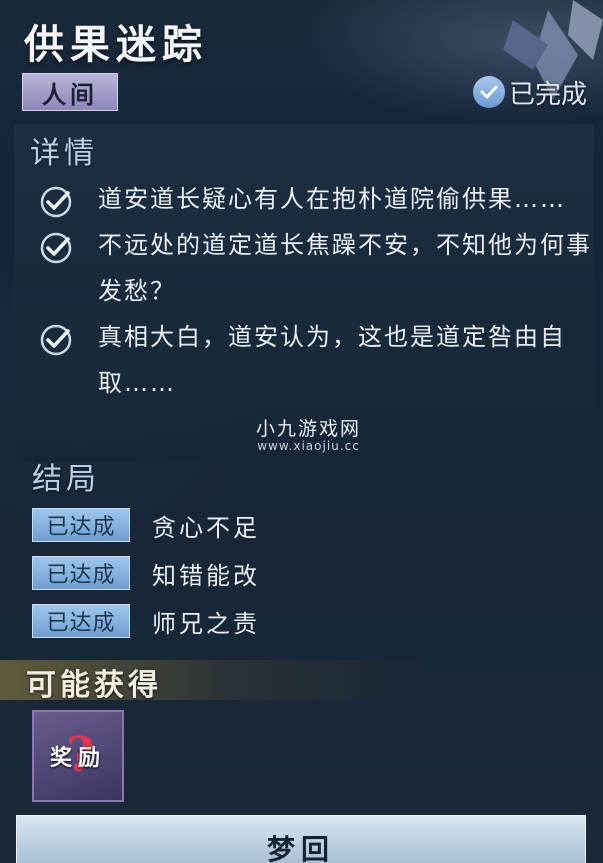  Describe the element at coordinates (488, 92) in the screenshot. I see `completed-check-icon` at that location.